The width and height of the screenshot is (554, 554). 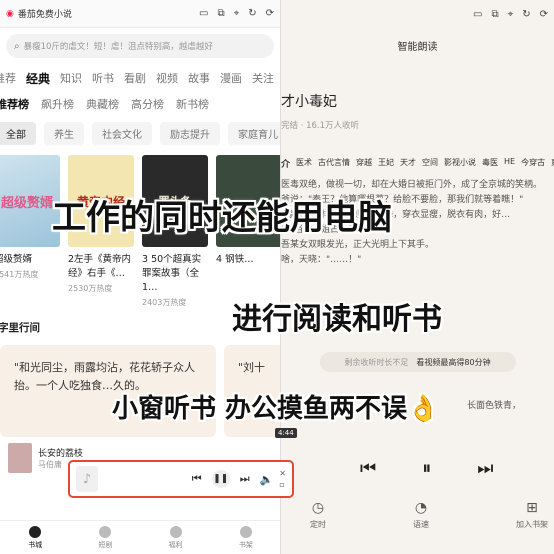 What do you see at coordinates (140, 537) in the screenshot?
I see `bottom-nav: 书城 短剧 福利 书架` at bounding box center [140, 537].